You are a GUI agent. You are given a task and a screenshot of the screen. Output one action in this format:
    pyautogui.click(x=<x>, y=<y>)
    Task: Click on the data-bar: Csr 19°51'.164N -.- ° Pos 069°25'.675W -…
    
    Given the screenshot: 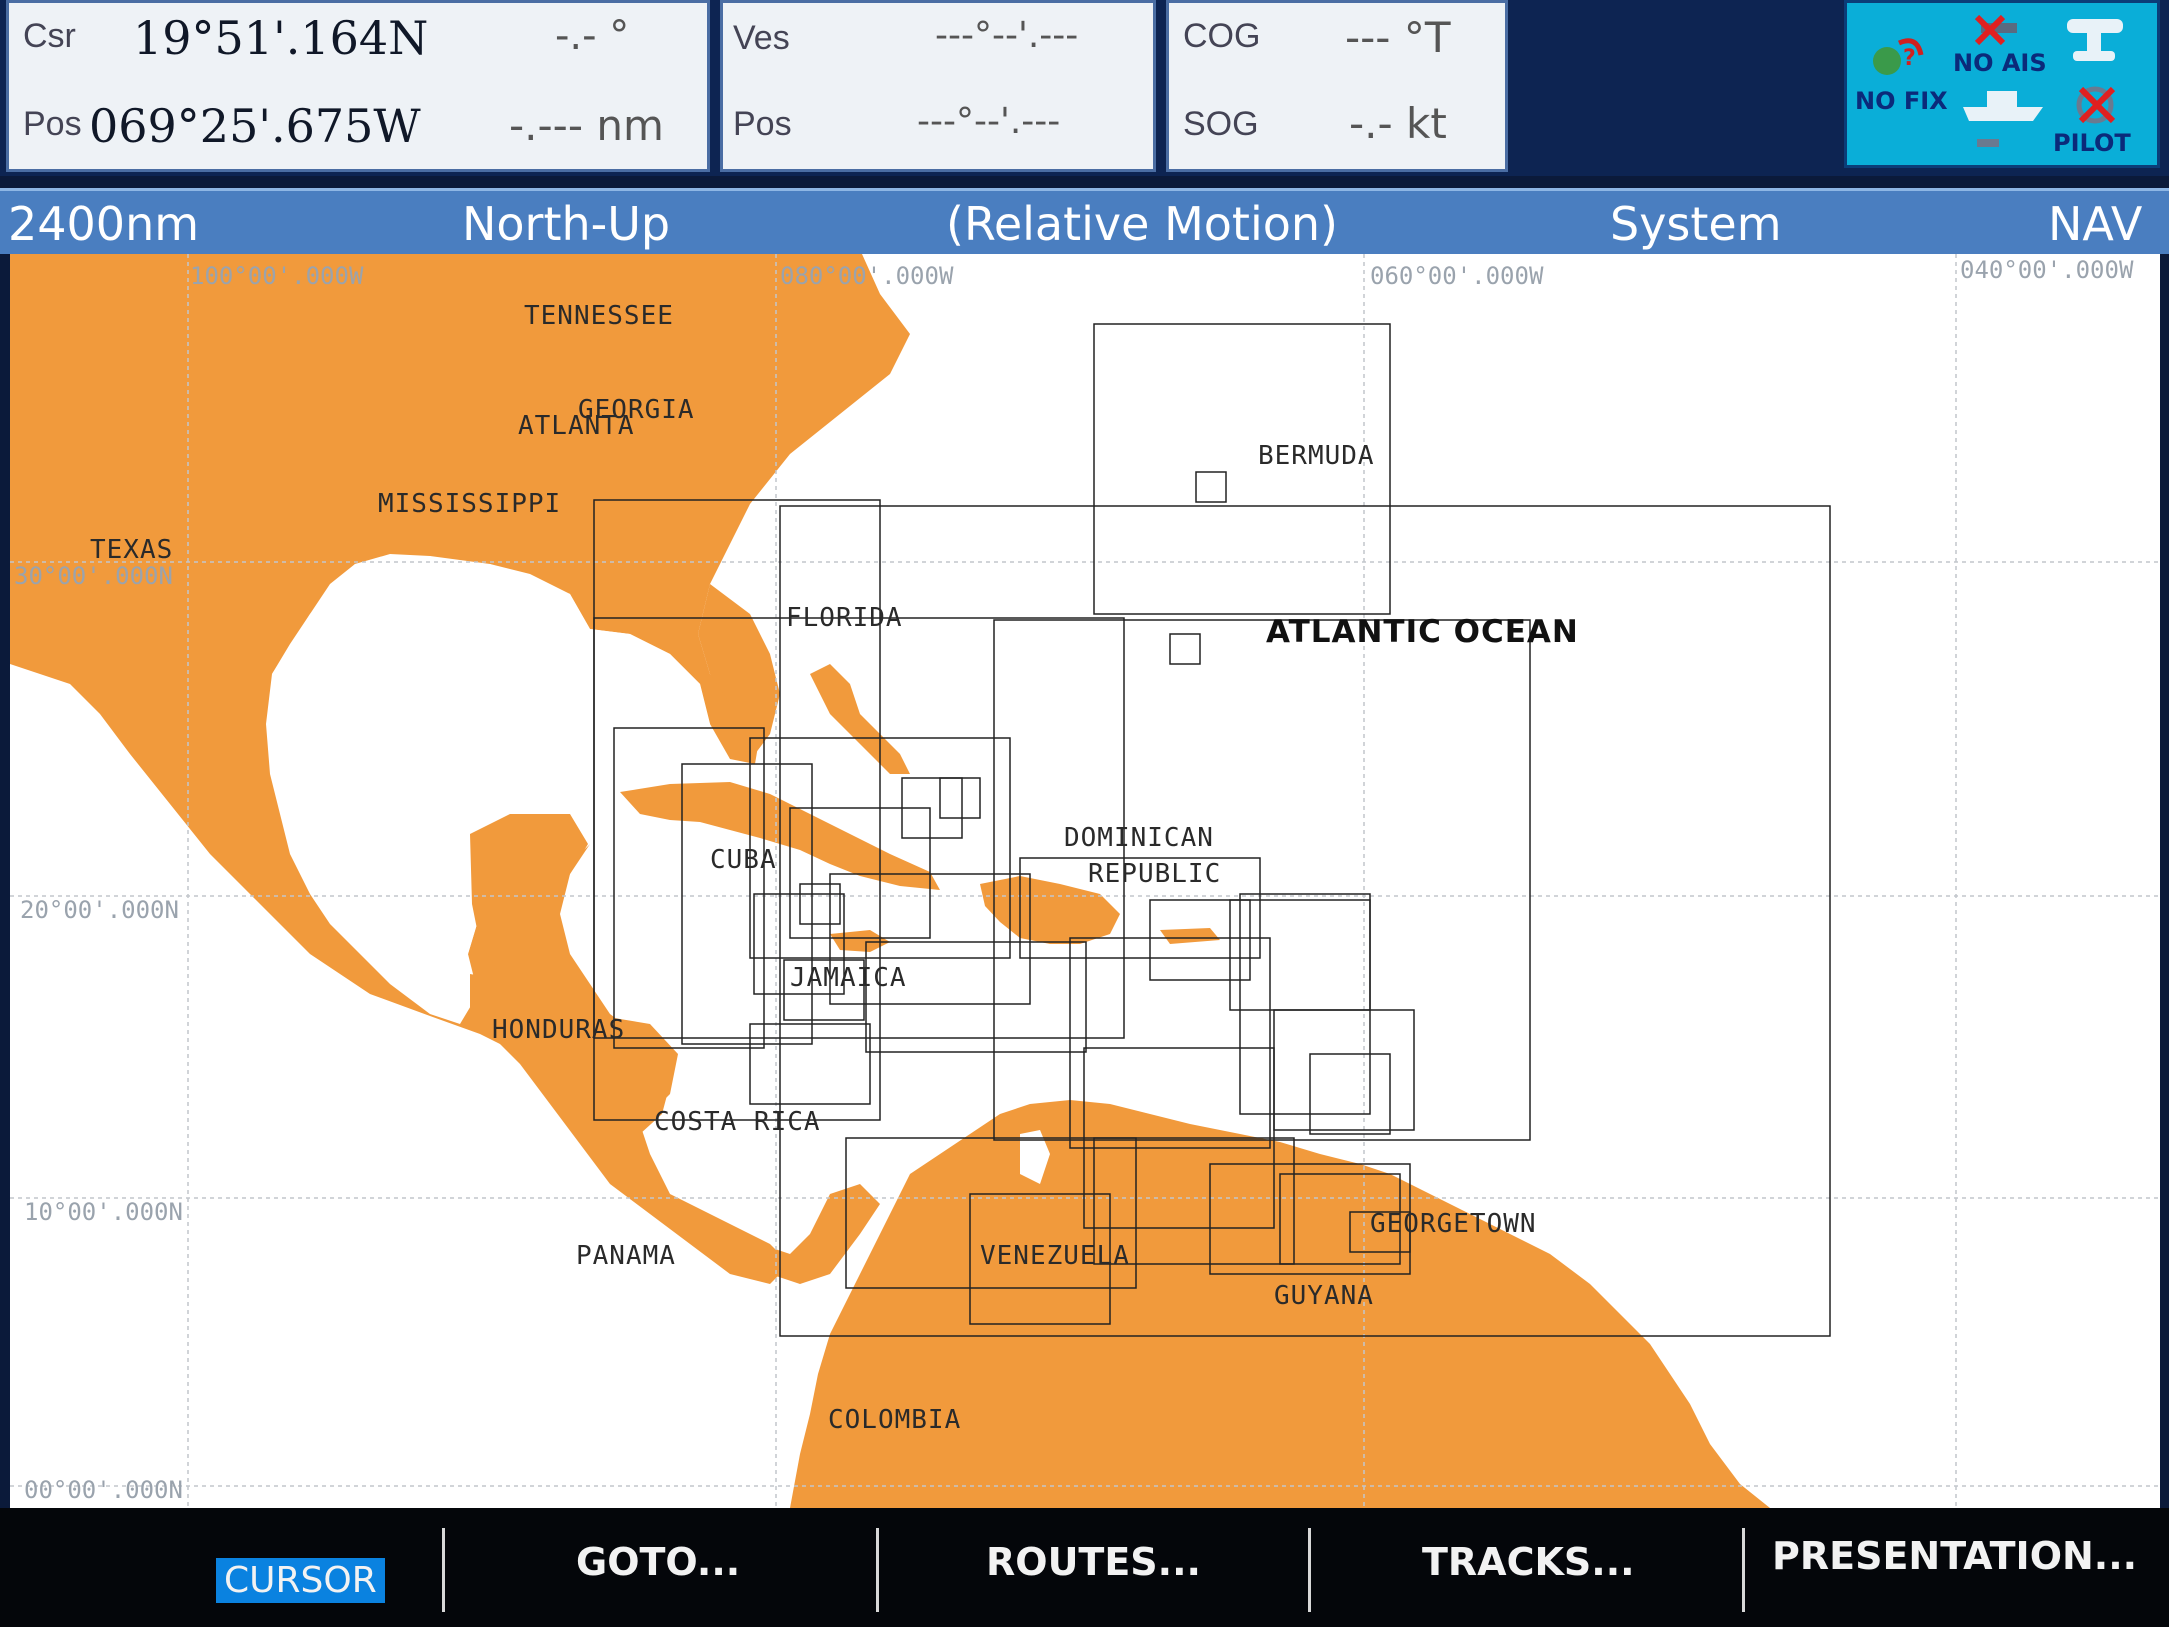 What is the action you would take?
    pyautogui.click(x=1084, y=88)
    